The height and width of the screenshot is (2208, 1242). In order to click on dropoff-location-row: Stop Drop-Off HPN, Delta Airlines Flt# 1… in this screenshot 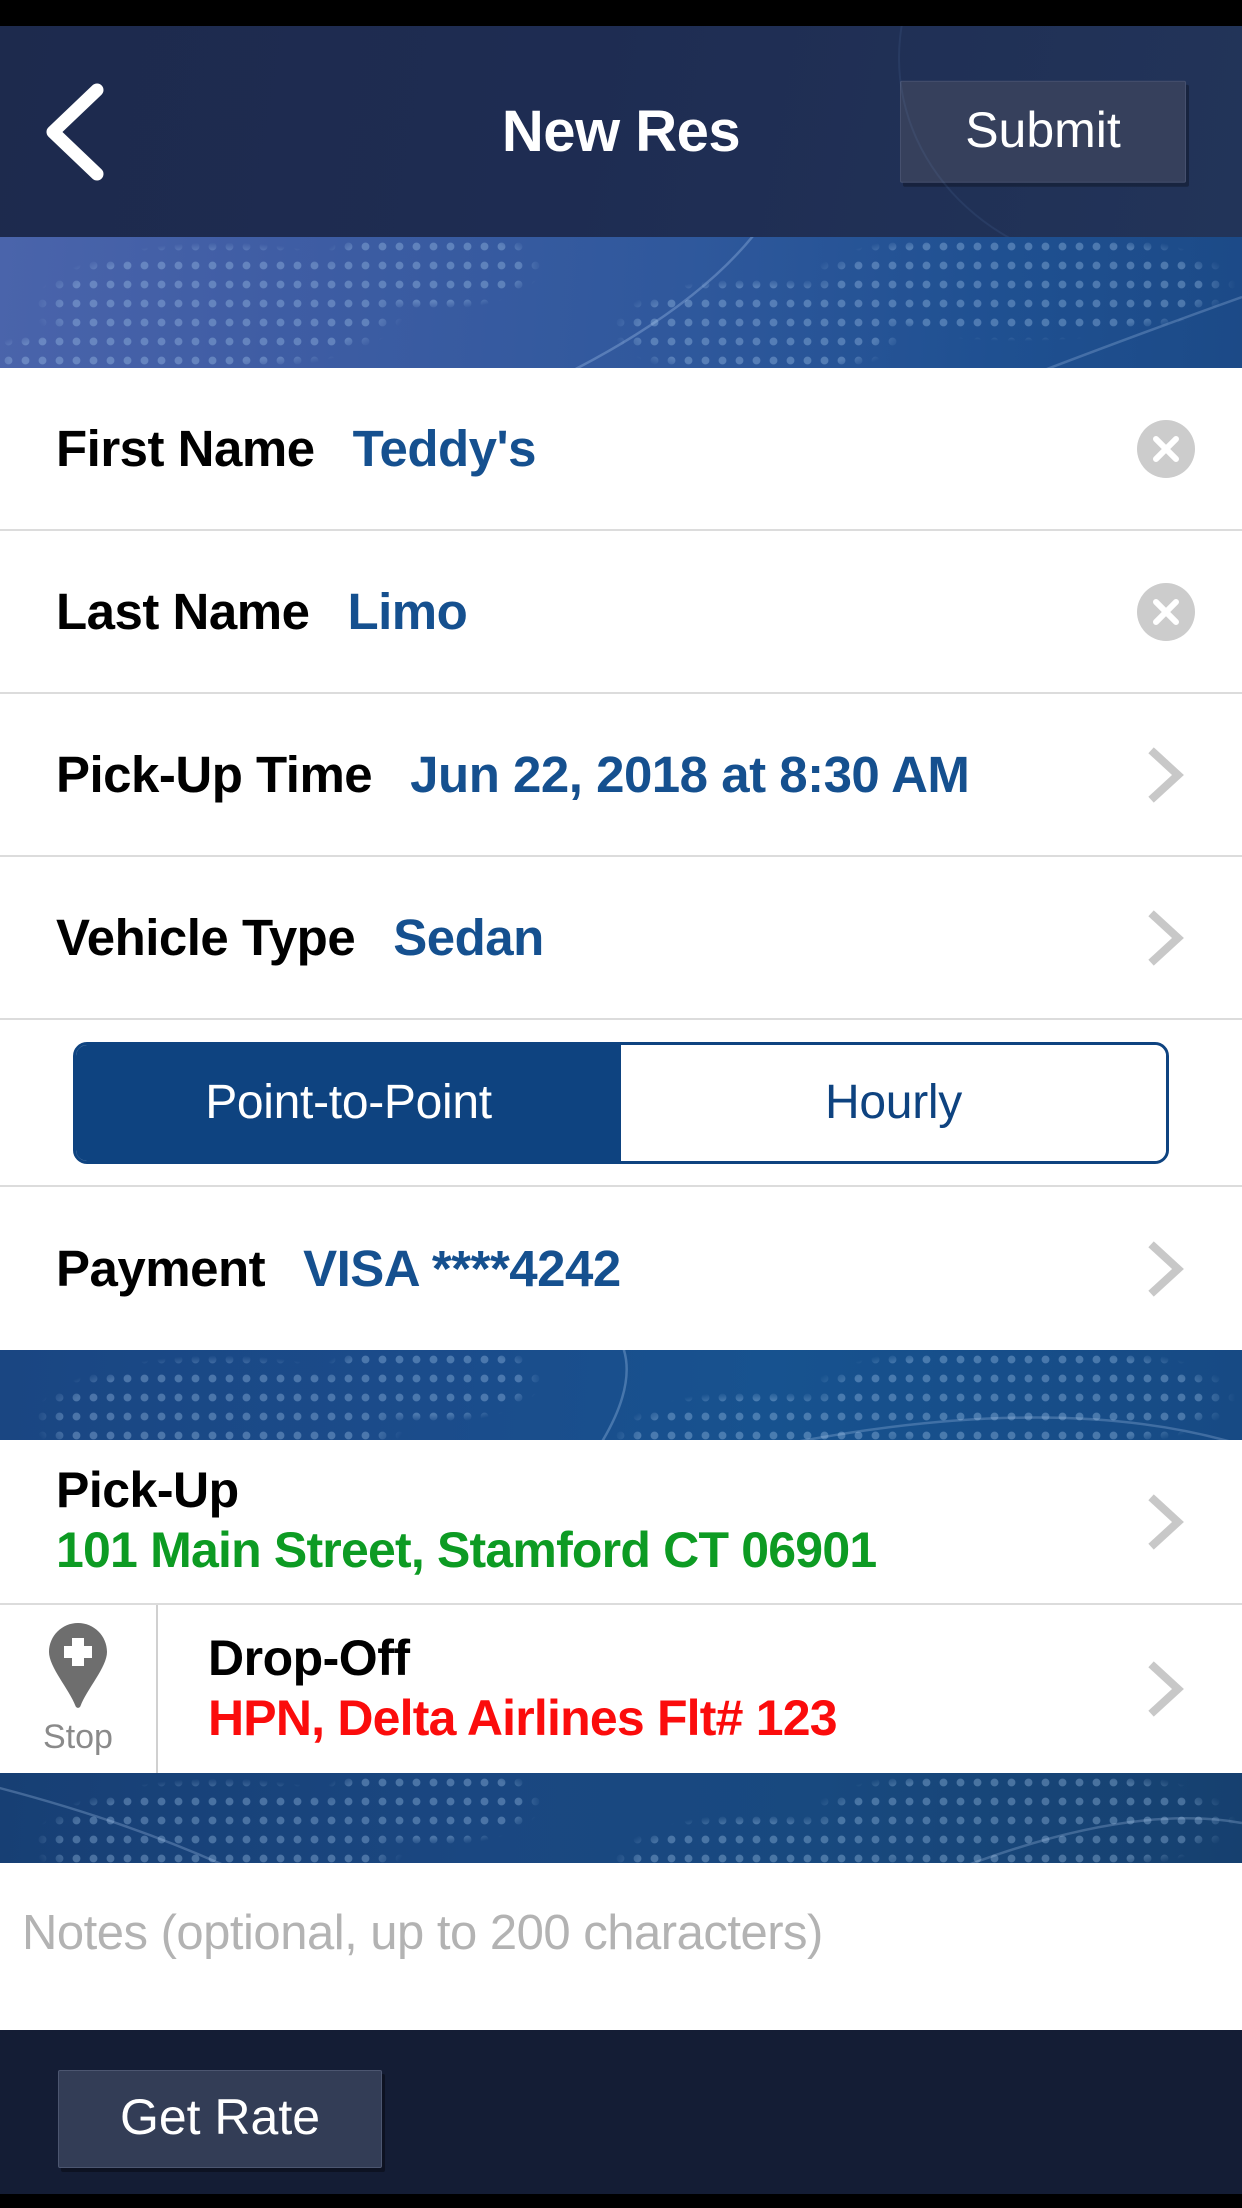, I will do `click(621, 1689)`.